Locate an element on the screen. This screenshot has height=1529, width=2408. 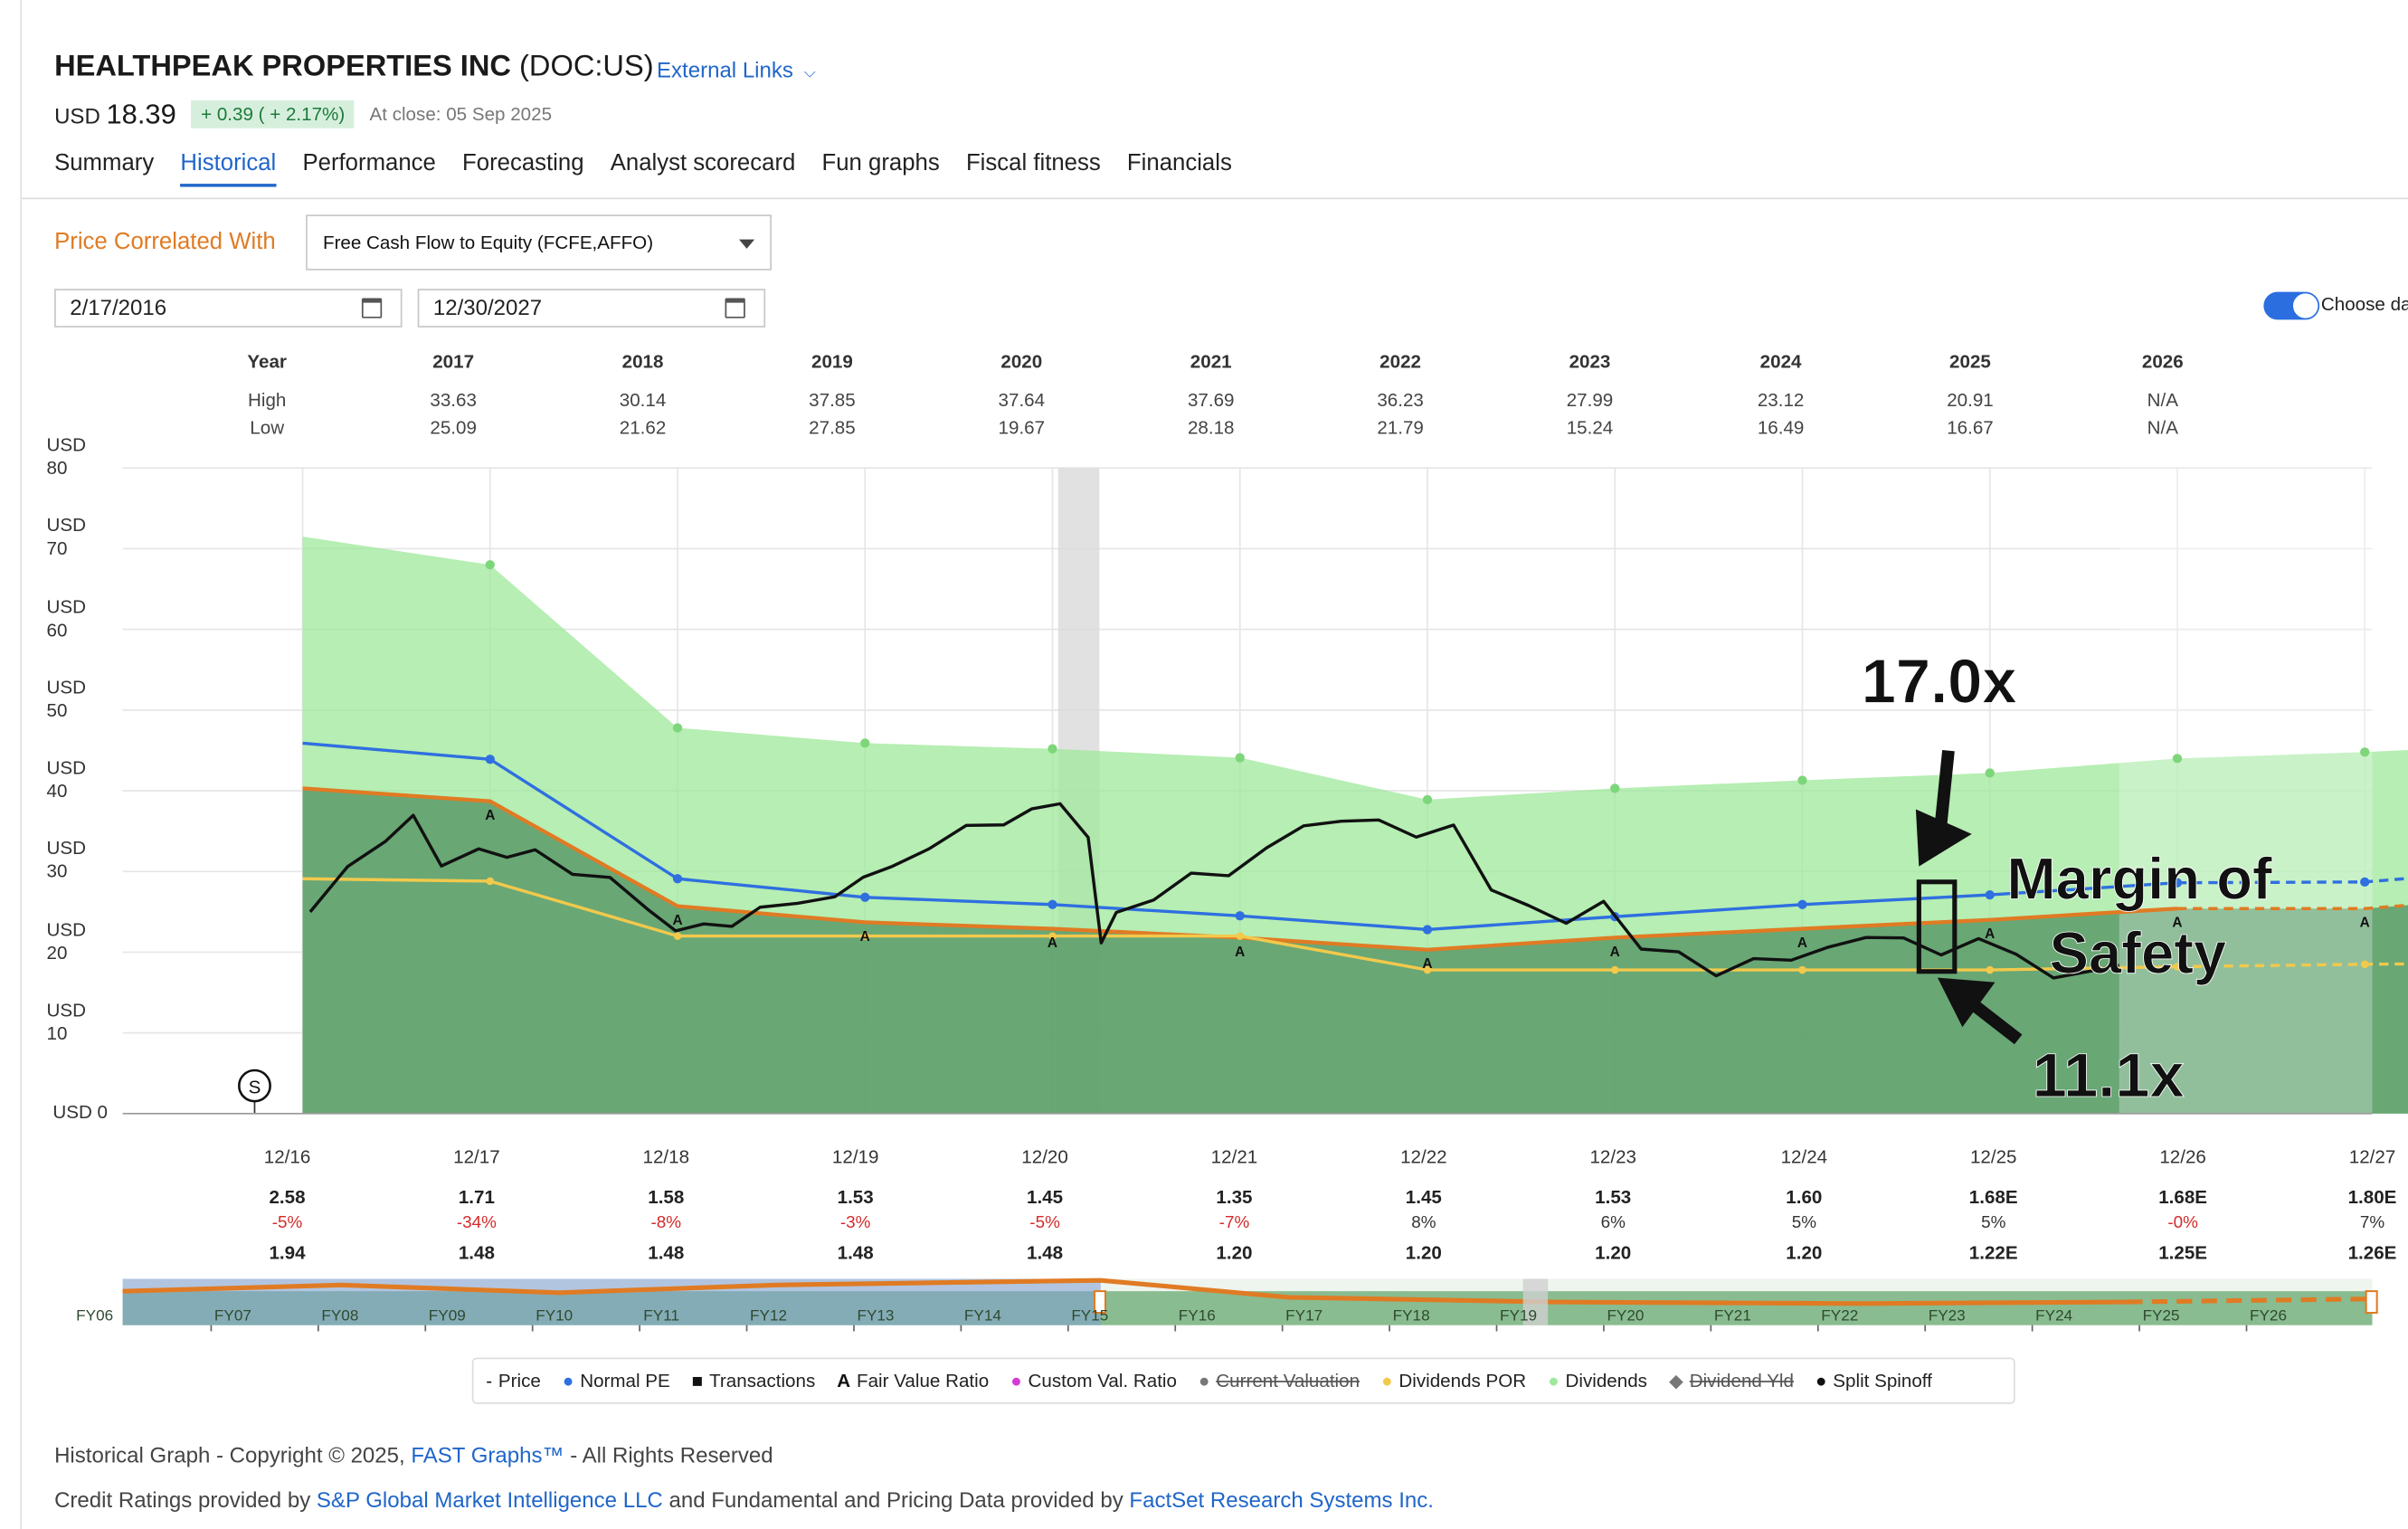
legend-item-fair-value-ratio: A Fair Value Ratio is located at coordinates (913, 1380).